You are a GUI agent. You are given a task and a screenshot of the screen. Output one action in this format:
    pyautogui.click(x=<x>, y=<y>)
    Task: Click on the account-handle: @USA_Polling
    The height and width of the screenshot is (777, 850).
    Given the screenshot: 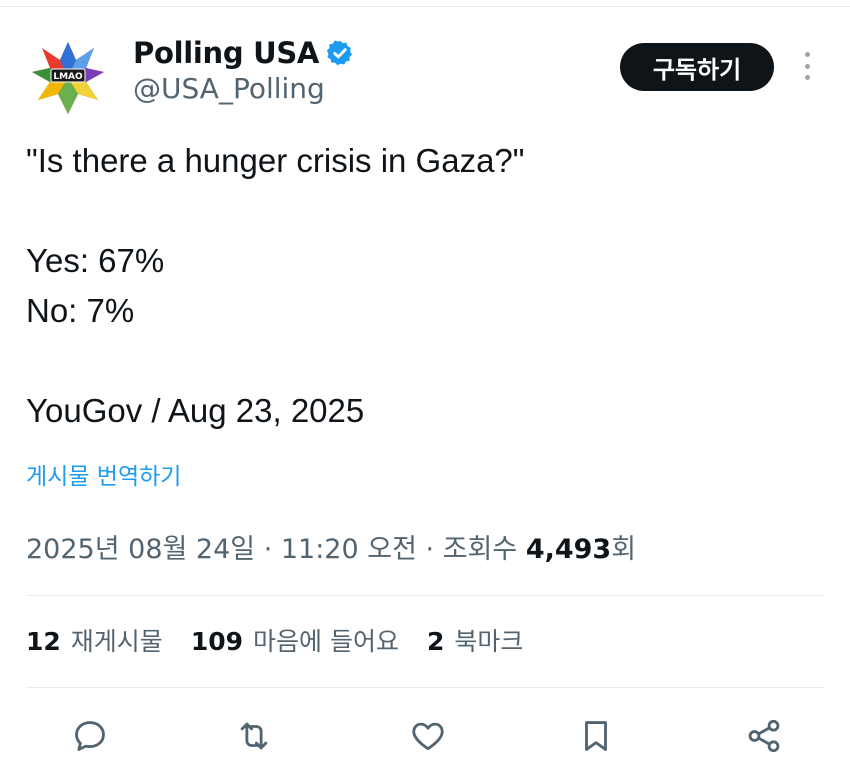 What is the action you would take?
    pyautogui.click(x=243, y=88)
    